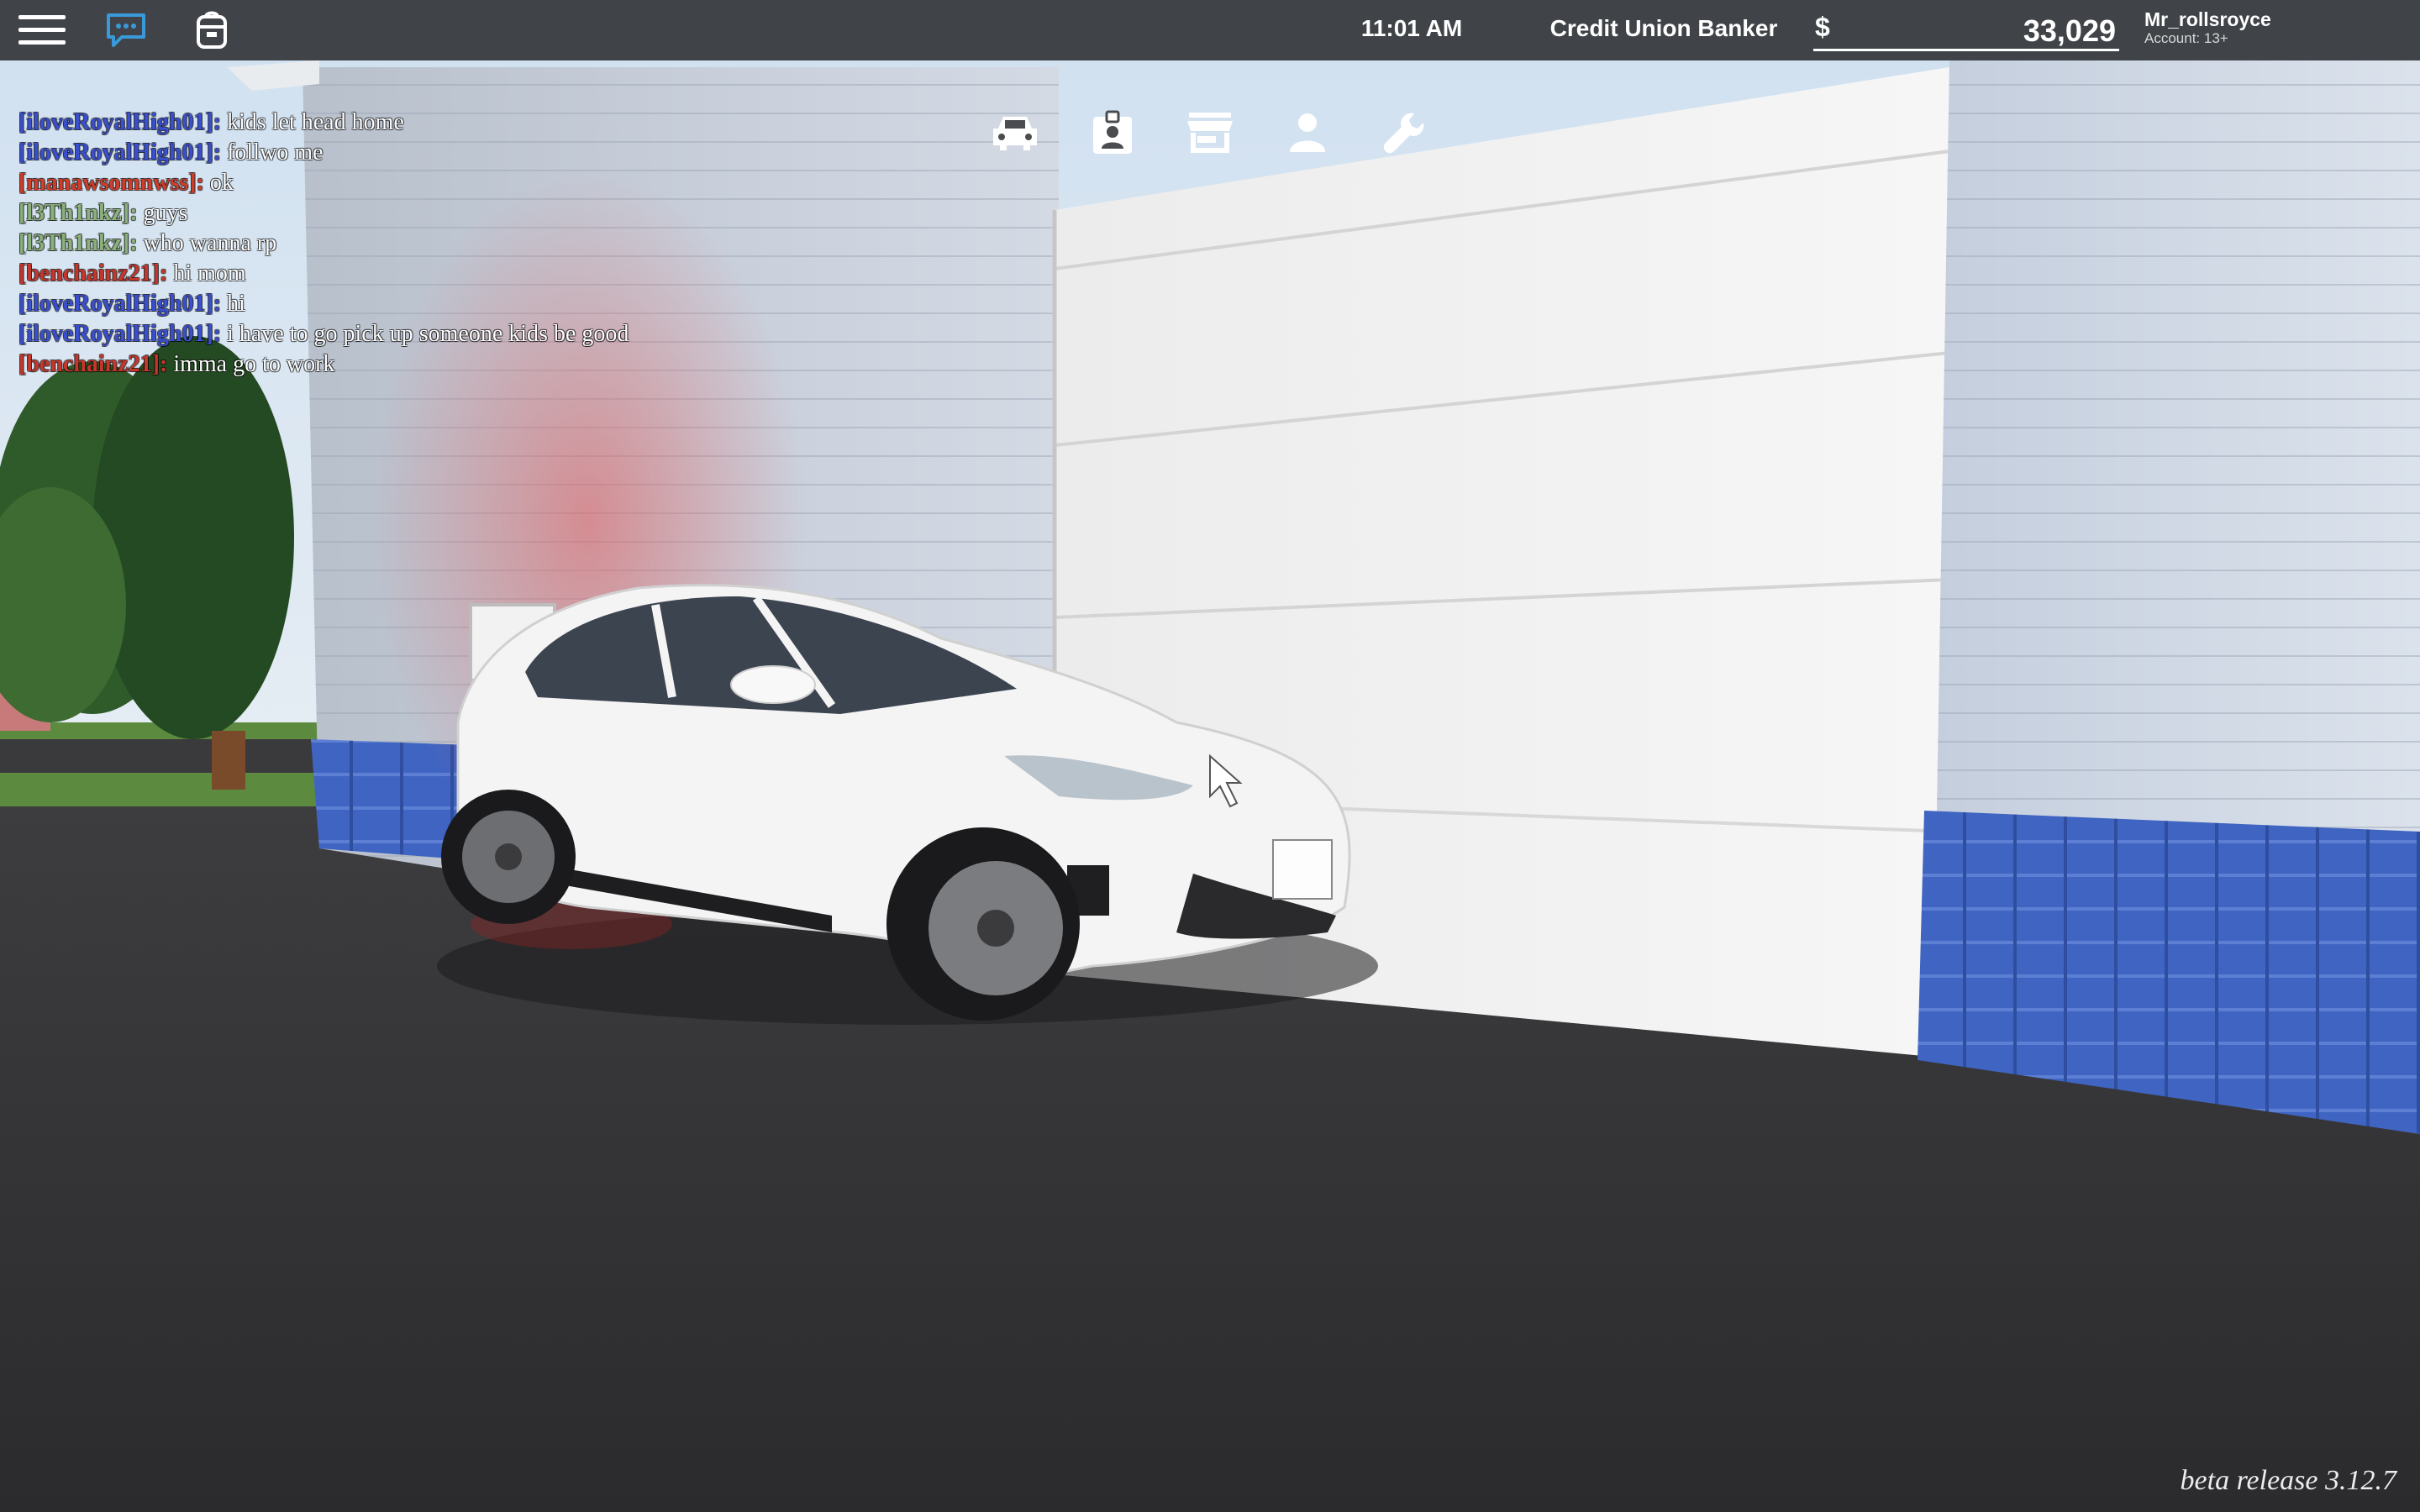  I want to click on chat-text: guys, so click(165, 213).